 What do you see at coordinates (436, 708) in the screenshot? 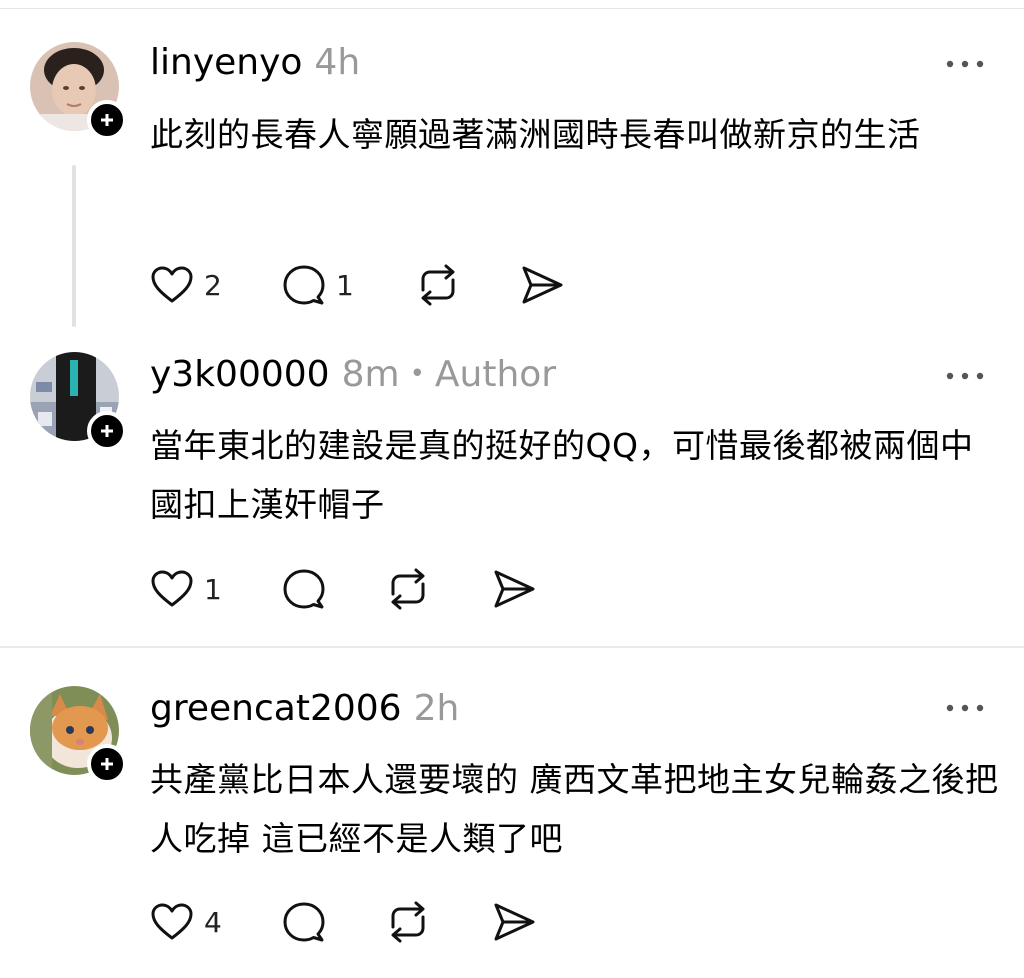
I see `post-time: 2h` at bounding box center [436, 708].